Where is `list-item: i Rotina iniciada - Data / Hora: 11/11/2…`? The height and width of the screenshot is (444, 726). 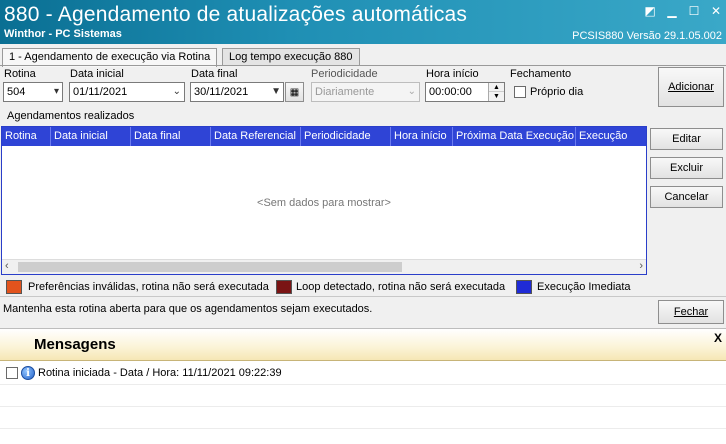 list-item: i Rotina iniciada - Data / Hora: 11/11/2… is located at coordinates (363, 374).